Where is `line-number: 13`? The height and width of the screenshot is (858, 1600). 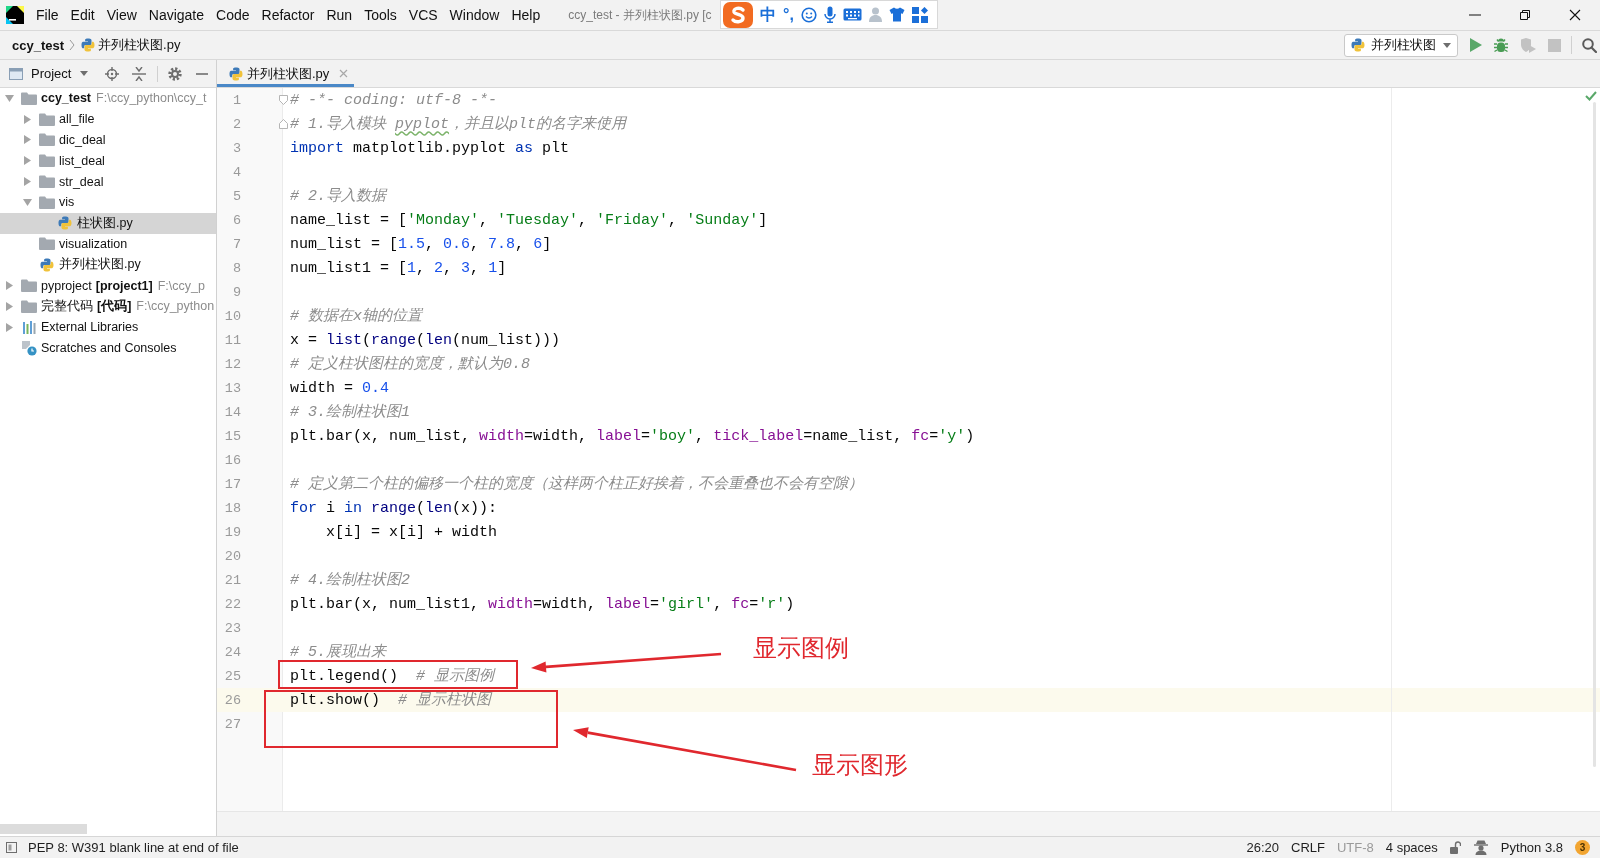 line-number: 13 is located at coordinates (232, 388).